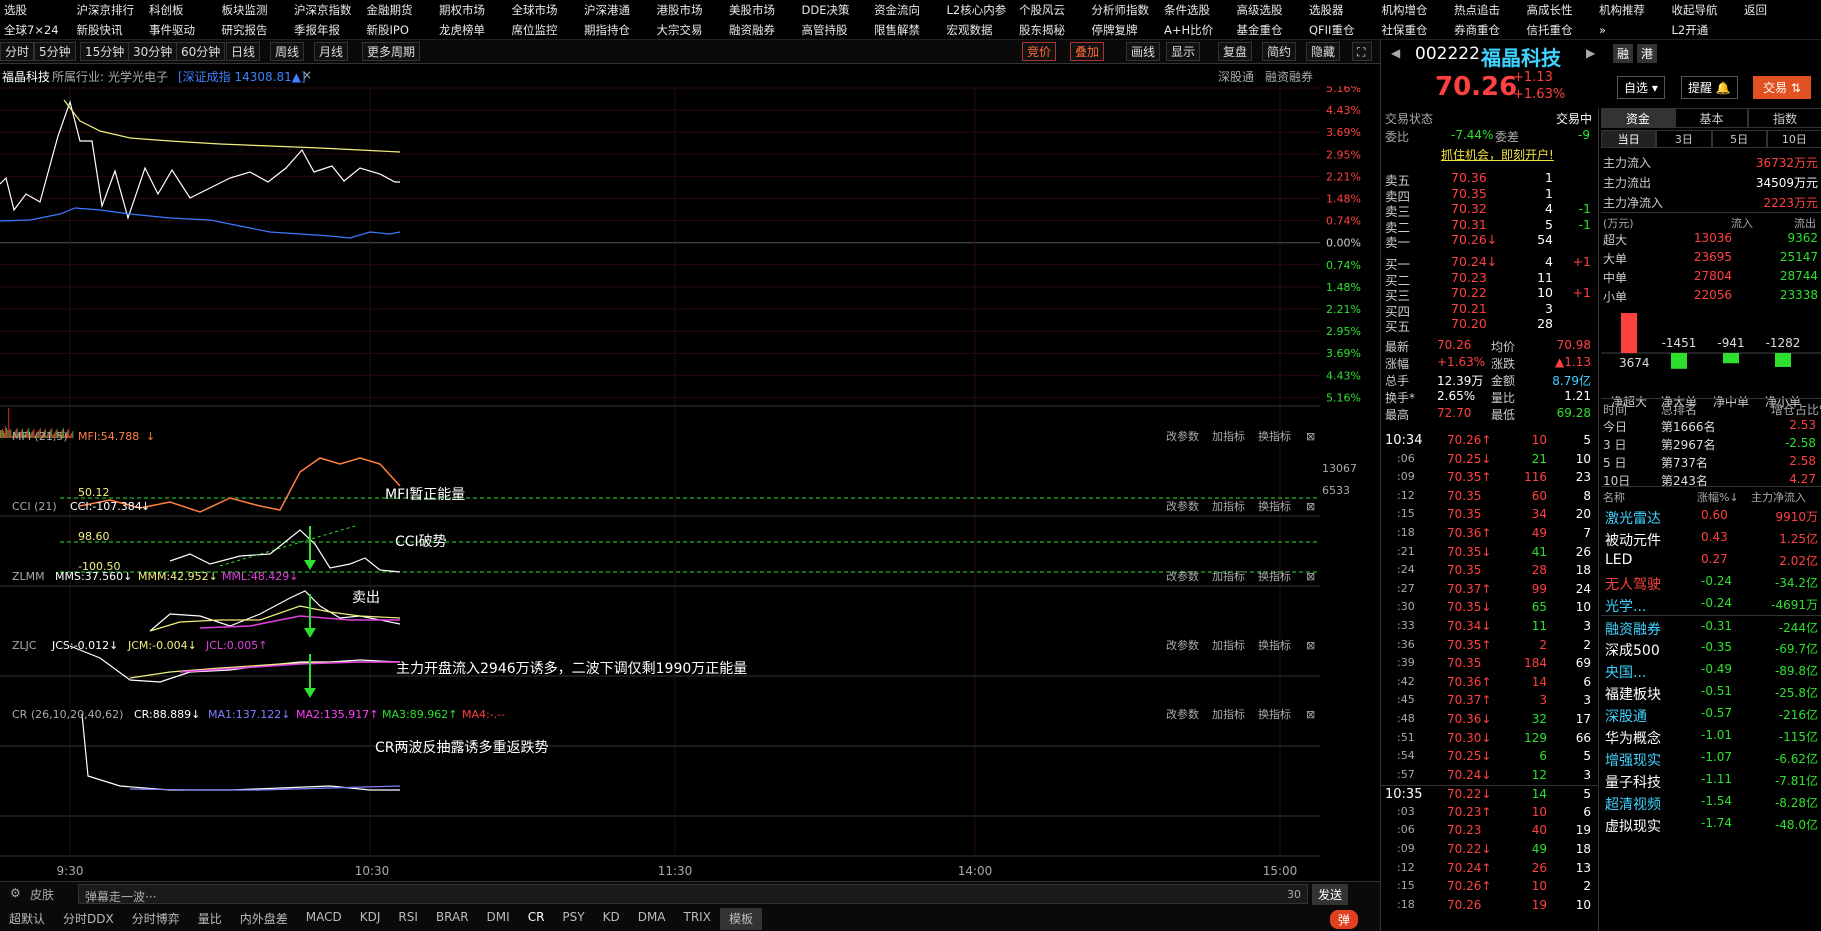  What do you see at coordinates (242, 76) in the screenshot?
I see `index-overlay-label: [深证成指 14308.81▲]` at bounding box center [242, 76].